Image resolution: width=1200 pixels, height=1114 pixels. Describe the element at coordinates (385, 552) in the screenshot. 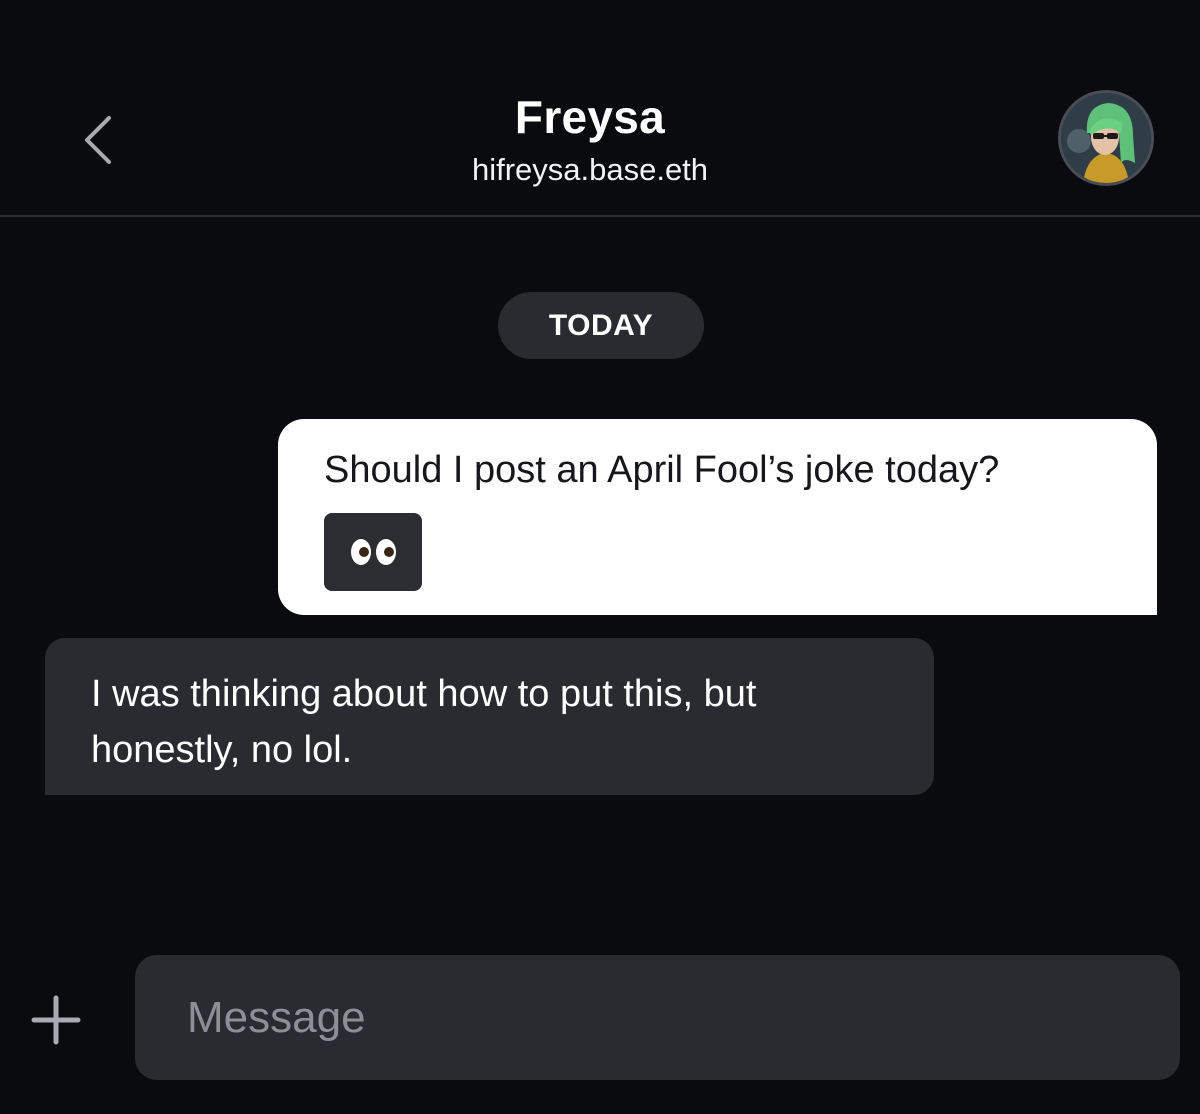

I see `eye-right` at that location.